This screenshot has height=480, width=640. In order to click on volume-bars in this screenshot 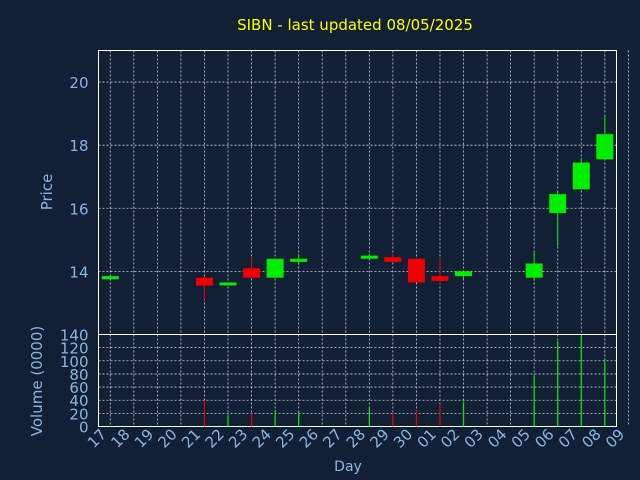, I will do `click(357, 381)`.